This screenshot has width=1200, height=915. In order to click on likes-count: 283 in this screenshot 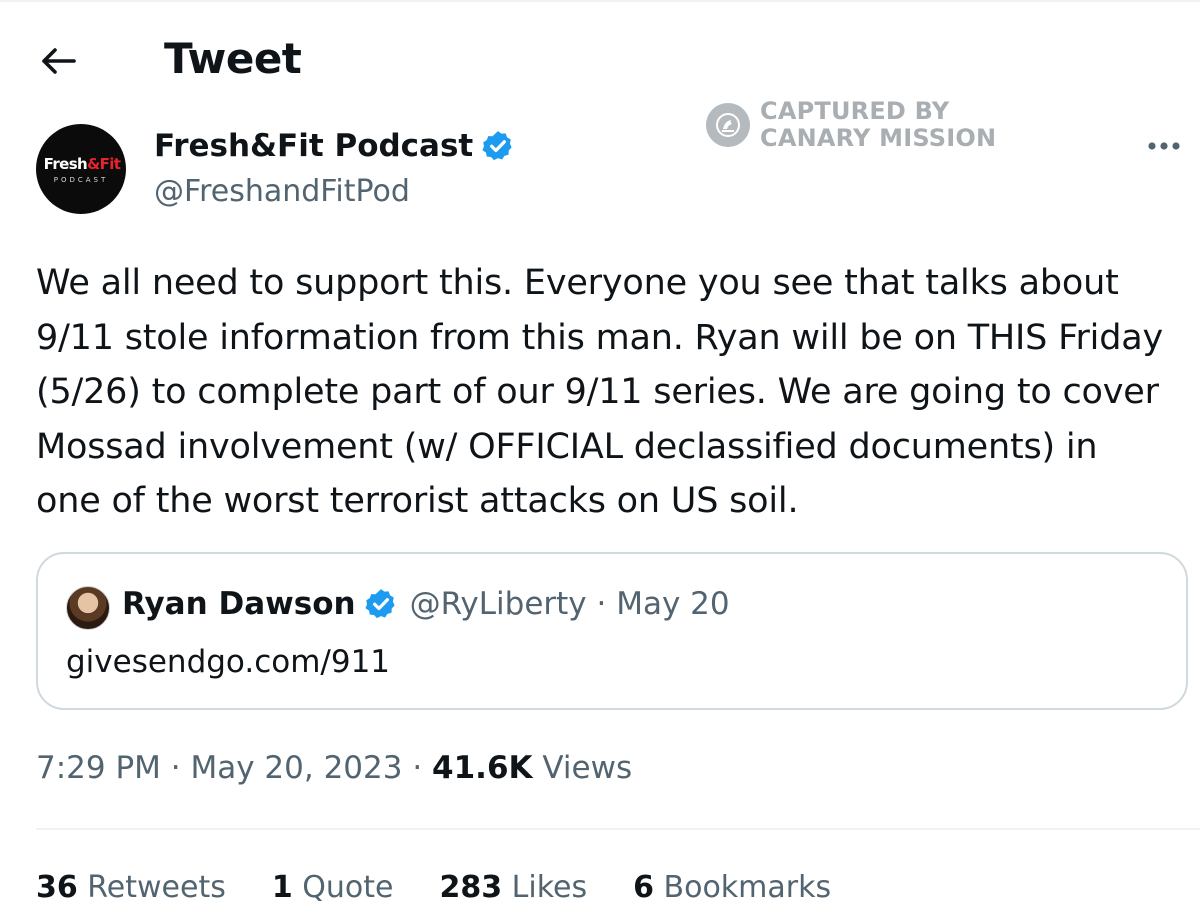, I will do `click(471, 887)`.